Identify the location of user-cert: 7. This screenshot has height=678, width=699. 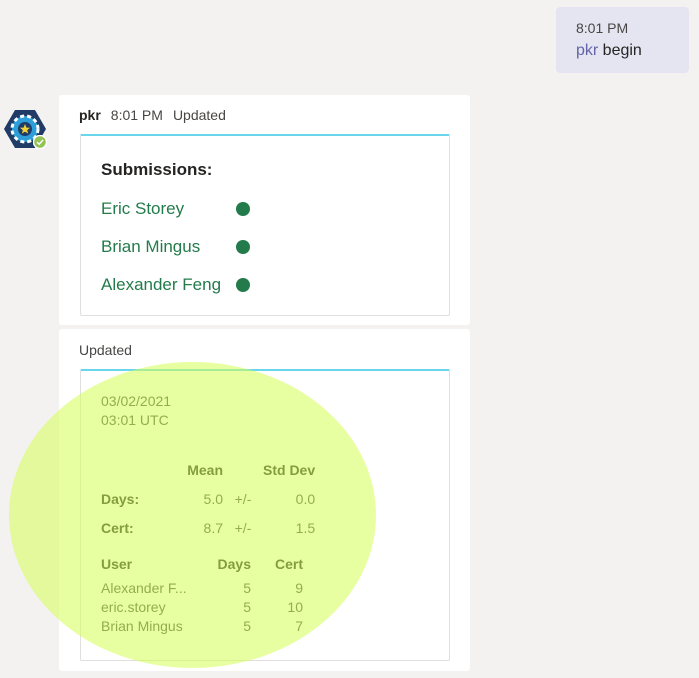
(299, 625).